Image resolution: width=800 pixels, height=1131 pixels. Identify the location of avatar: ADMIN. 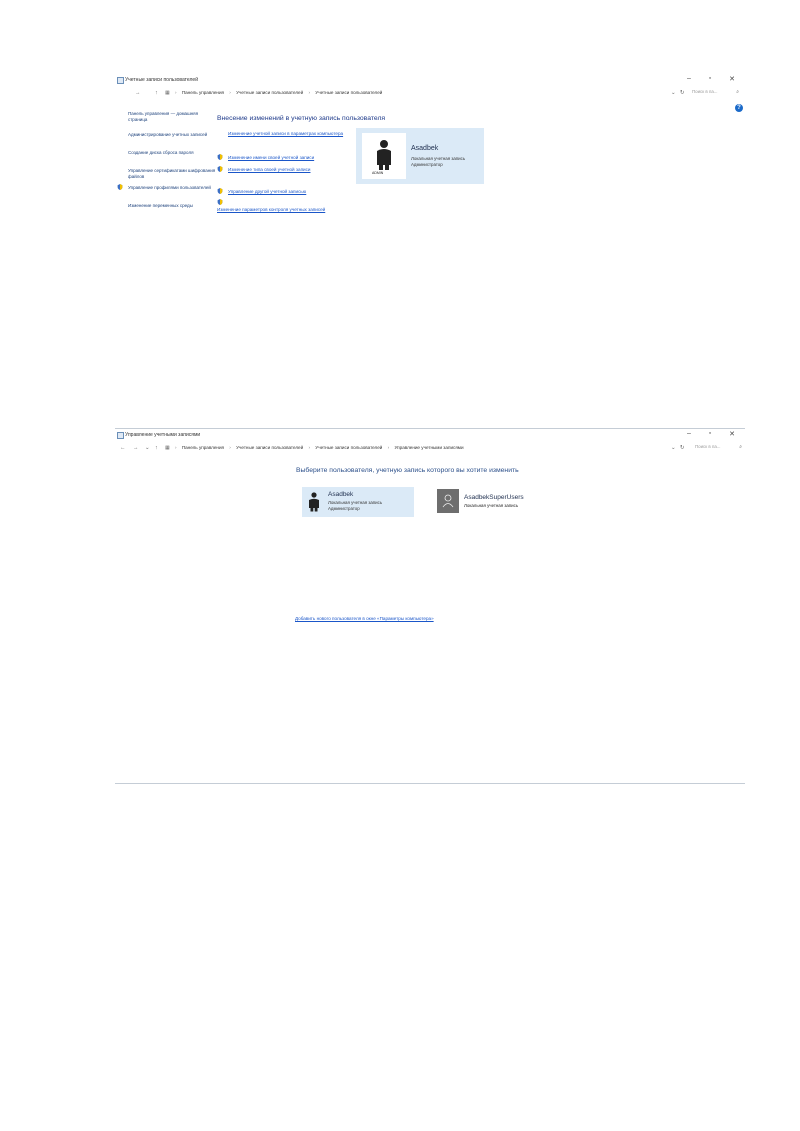
(384, 156).